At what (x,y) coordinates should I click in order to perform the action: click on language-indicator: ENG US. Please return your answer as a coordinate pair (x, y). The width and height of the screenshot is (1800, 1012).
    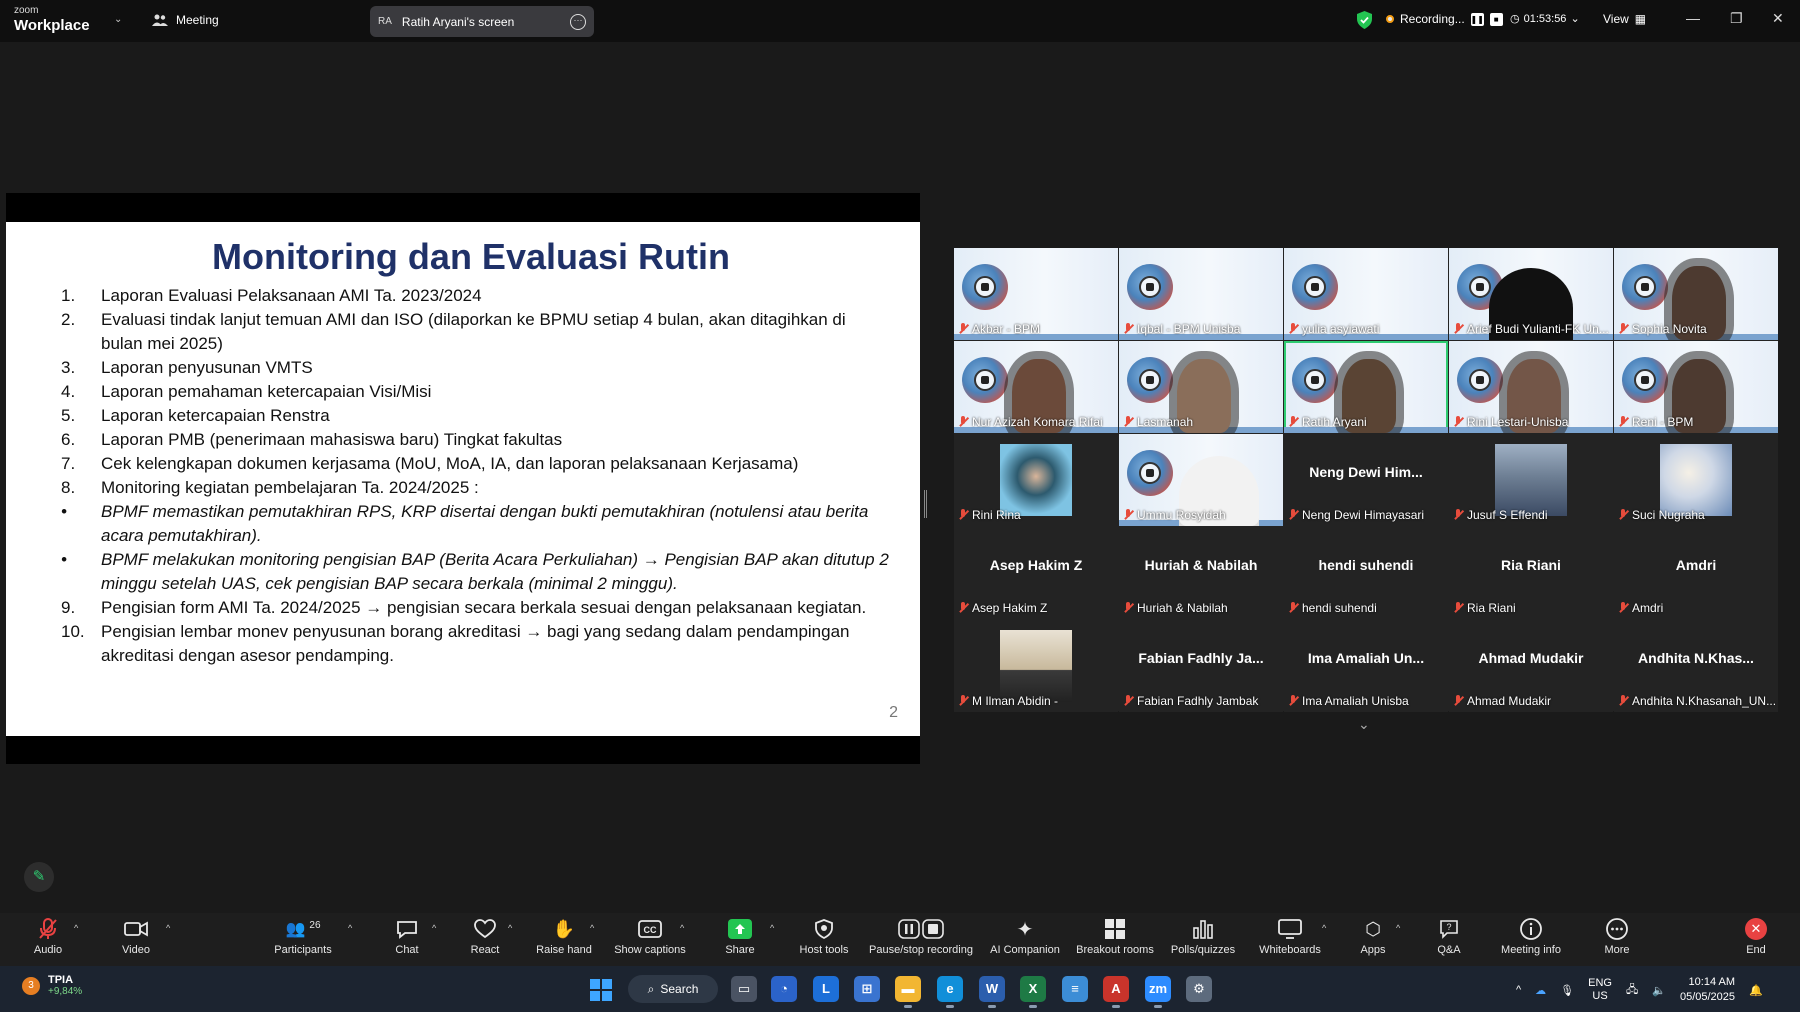
    Looking at the image, I should click on (1600, 990).